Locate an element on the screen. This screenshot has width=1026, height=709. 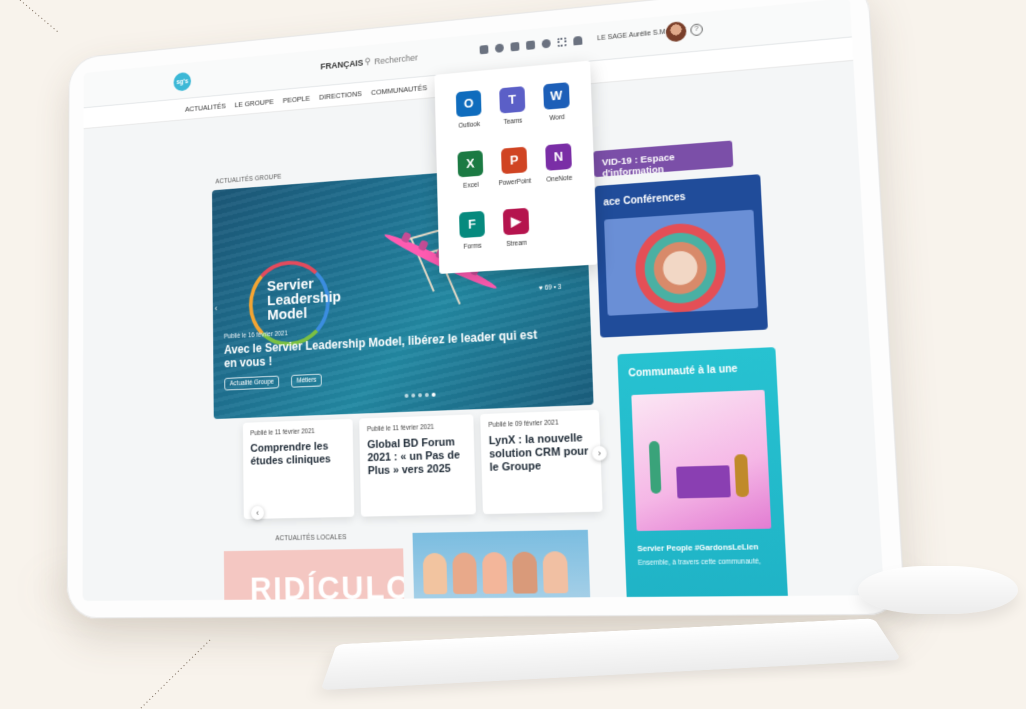
local-news-image: RIDÍCULO is located at coordinates (314, 574).